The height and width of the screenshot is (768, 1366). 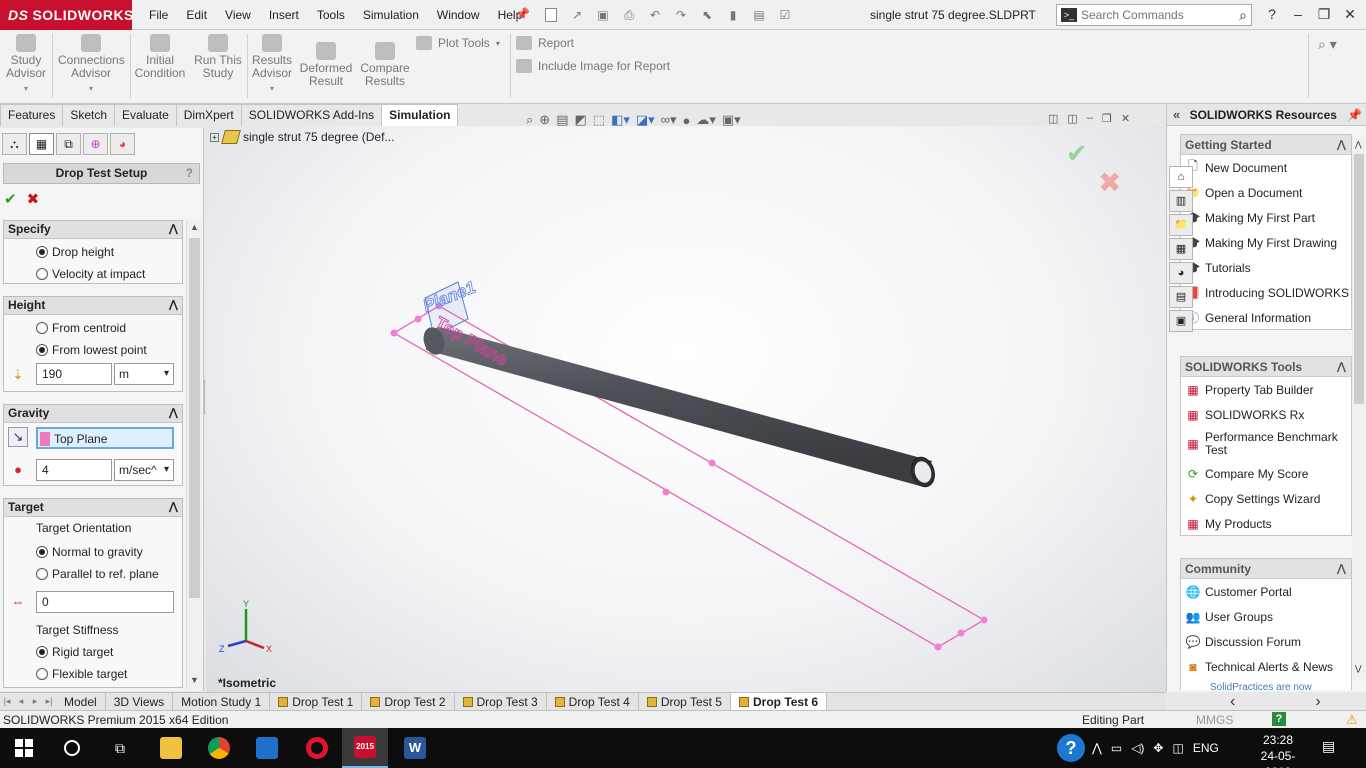 I want to click on viewport-minimize-icon: –, so click(x=1090, y=118).